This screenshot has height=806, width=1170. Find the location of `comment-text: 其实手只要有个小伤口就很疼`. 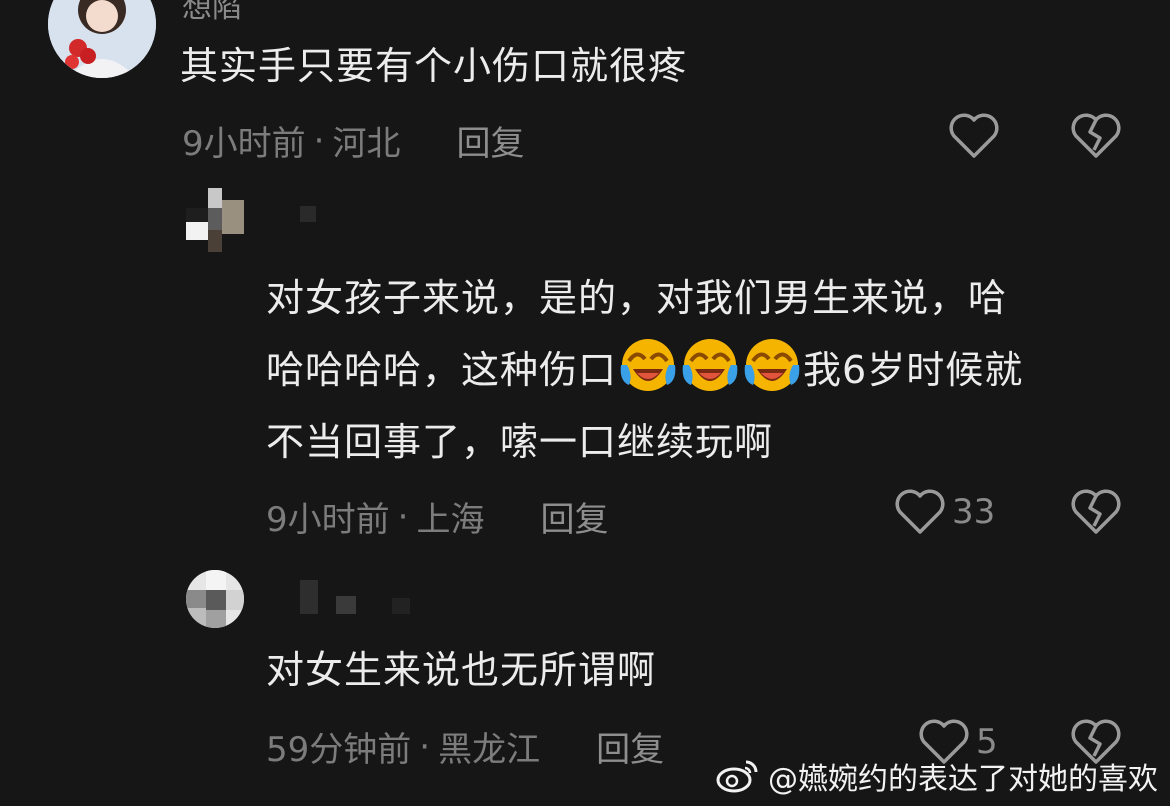

comment-text: 其实手只要有个小伤口就很疼 is located at coordinates (434, 66).